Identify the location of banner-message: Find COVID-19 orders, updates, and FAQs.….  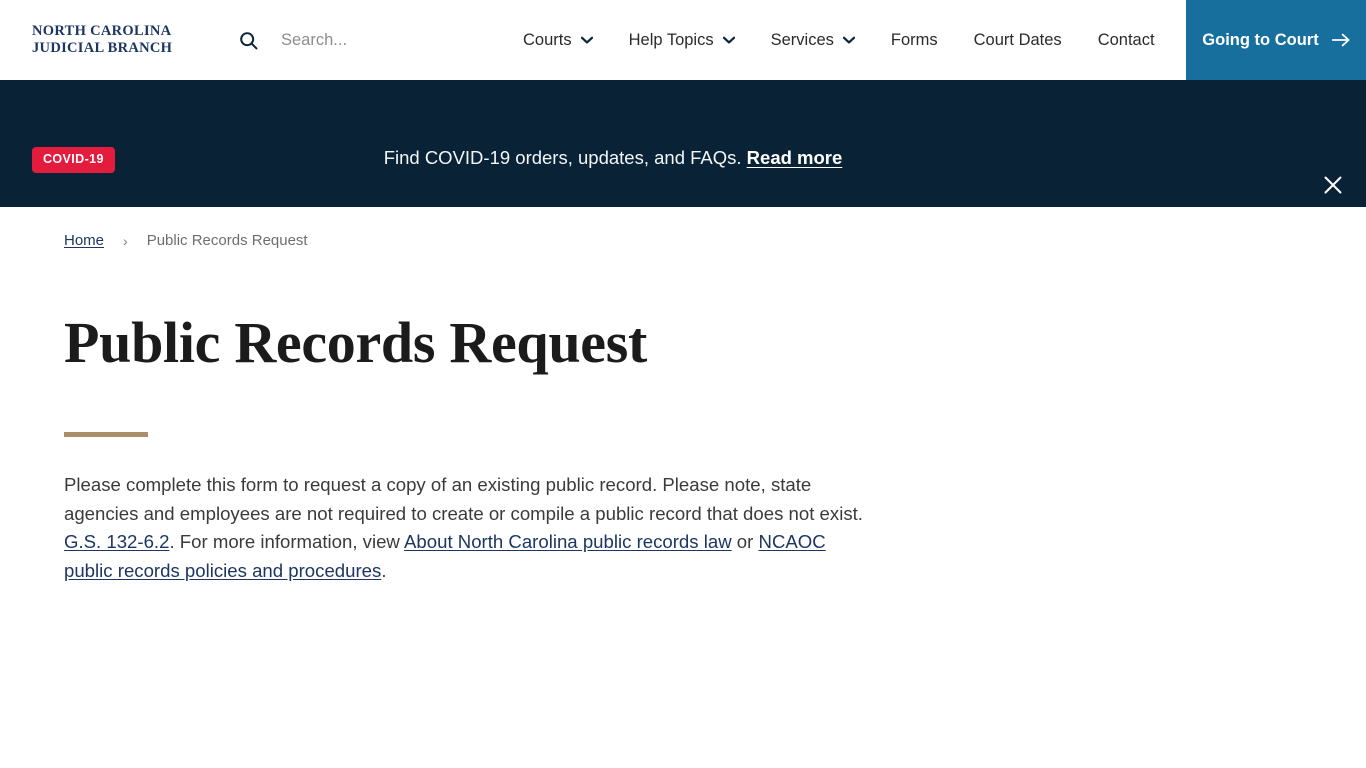
(683, 158).